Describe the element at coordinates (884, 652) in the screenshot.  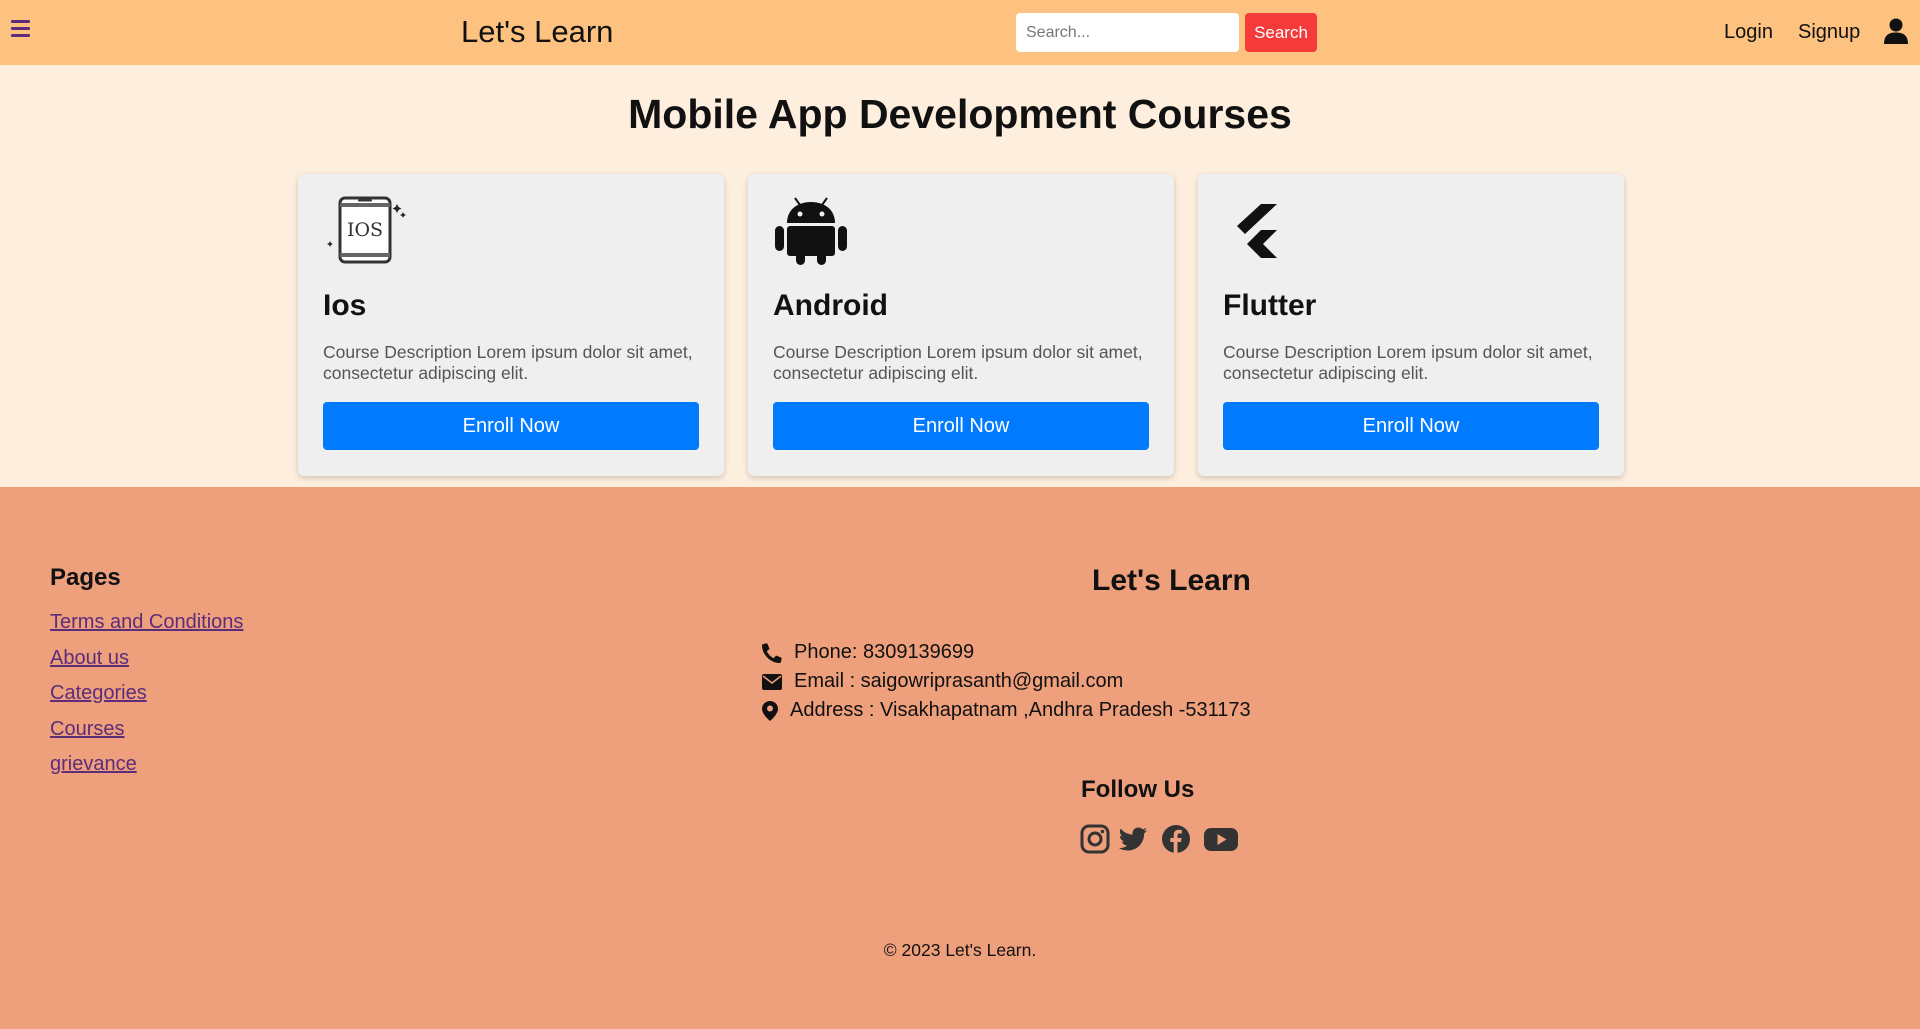
I see `phone-text: Phone: 8309139699` at that location.